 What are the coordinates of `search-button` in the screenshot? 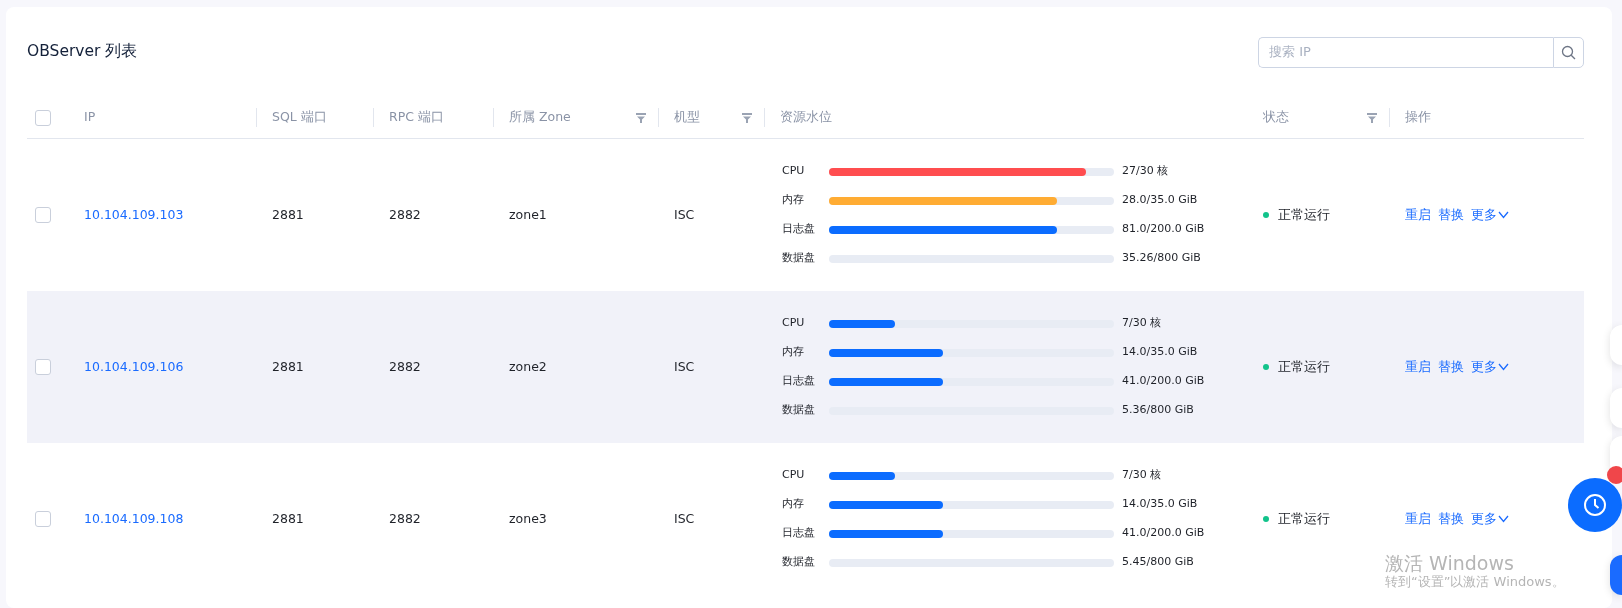 It's located at (1568, 52).